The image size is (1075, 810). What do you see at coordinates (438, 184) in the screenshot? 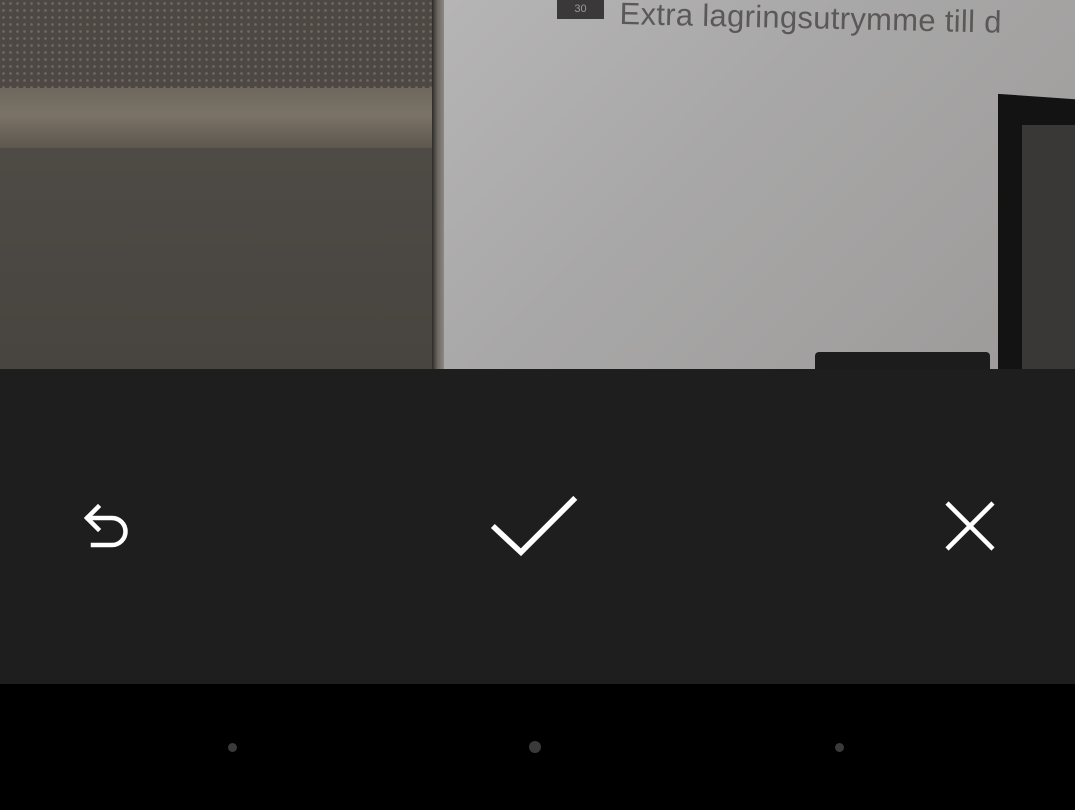
I see `photo-box-edge` at bounding box center [438, 184].